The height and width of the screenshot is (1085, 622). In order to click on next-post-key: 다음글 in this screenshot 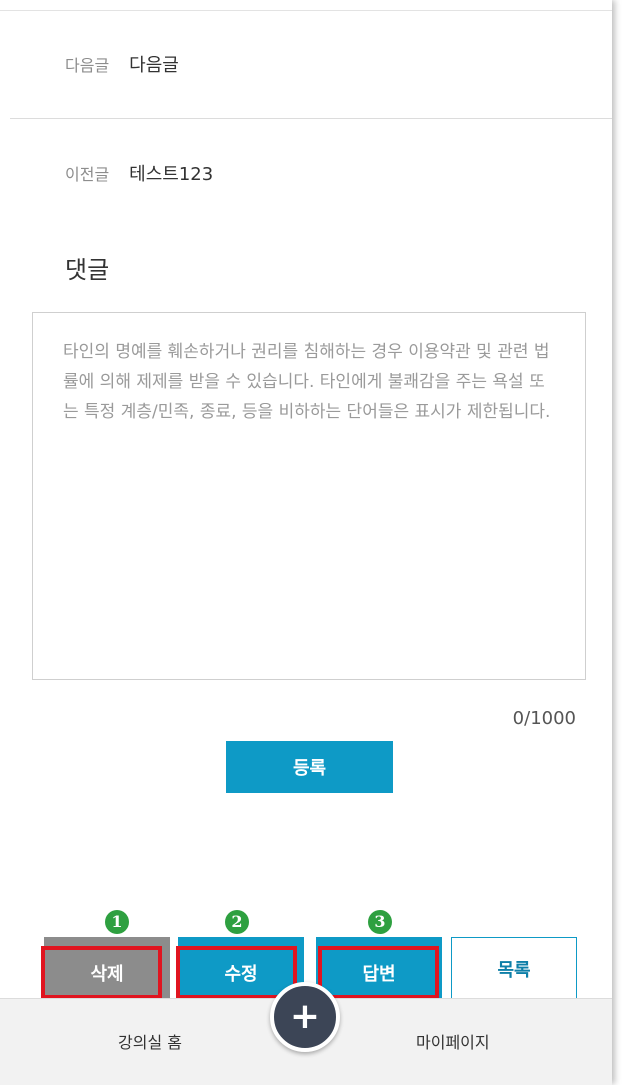, I will do `click(87, 65)`.